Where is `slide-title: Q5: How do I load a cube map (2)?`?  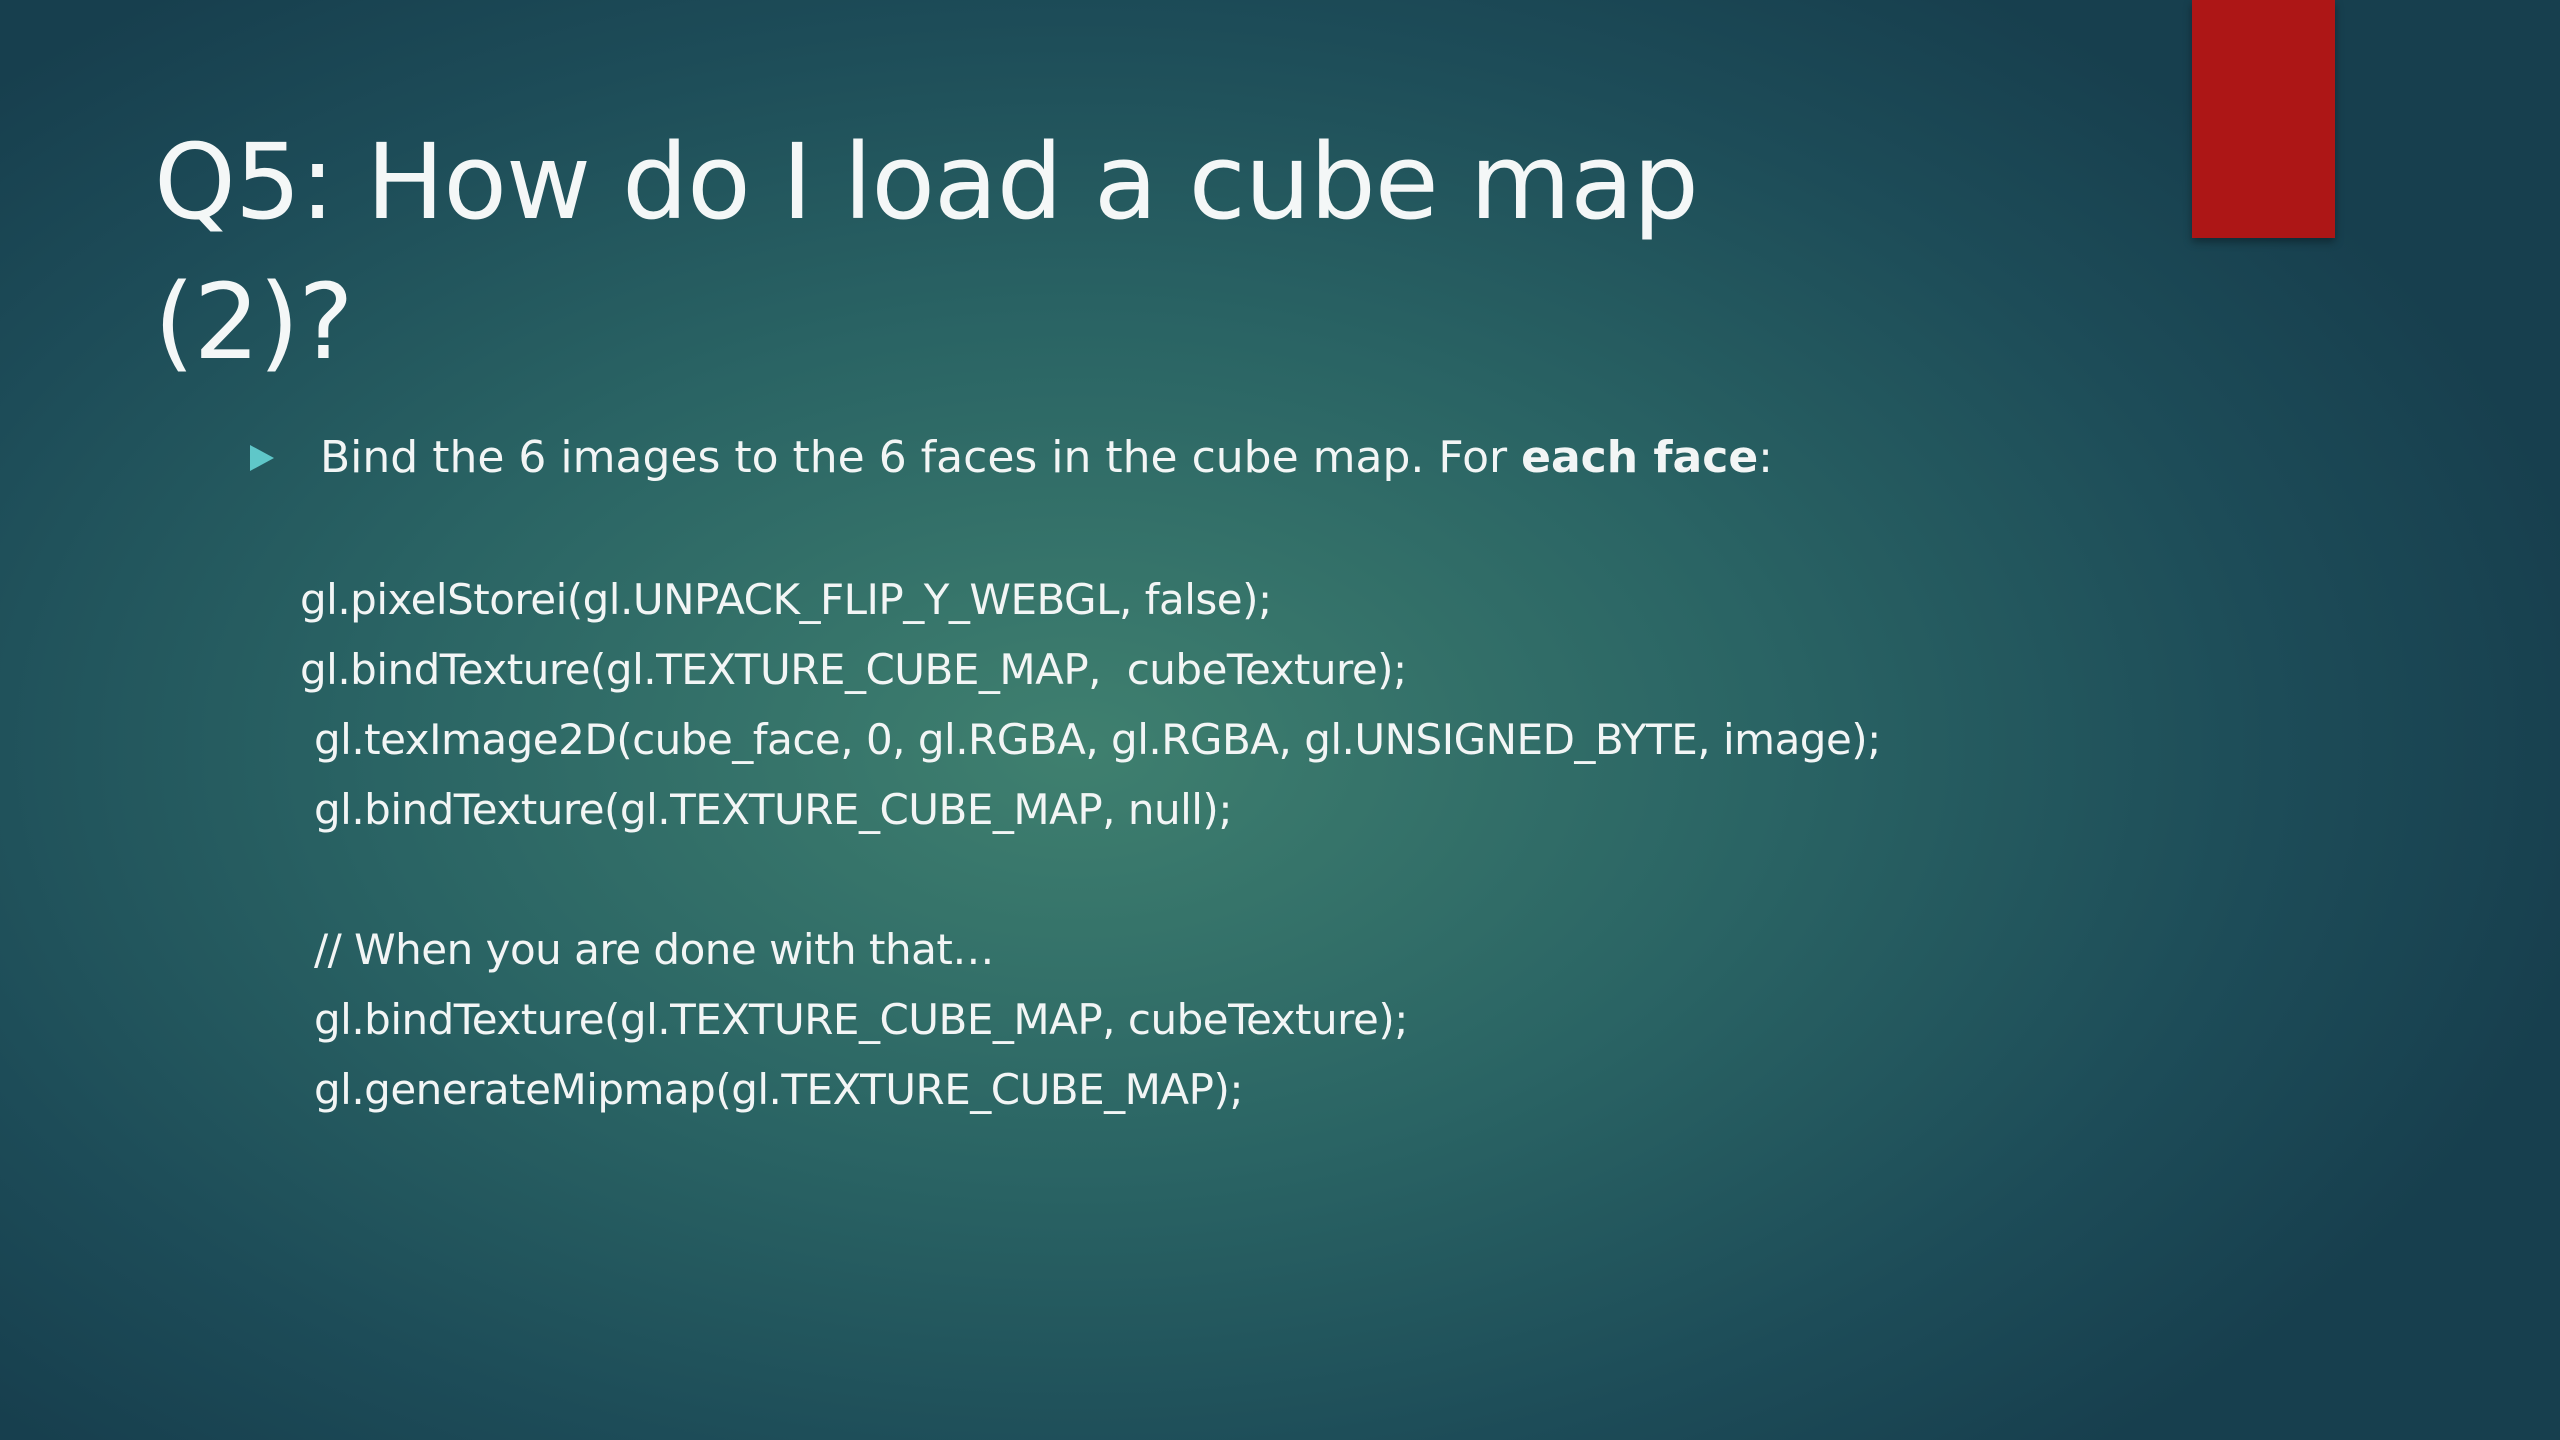 slide-title: Q5: How do I load a cube map (2)? is located at coordinates (1104, 252).